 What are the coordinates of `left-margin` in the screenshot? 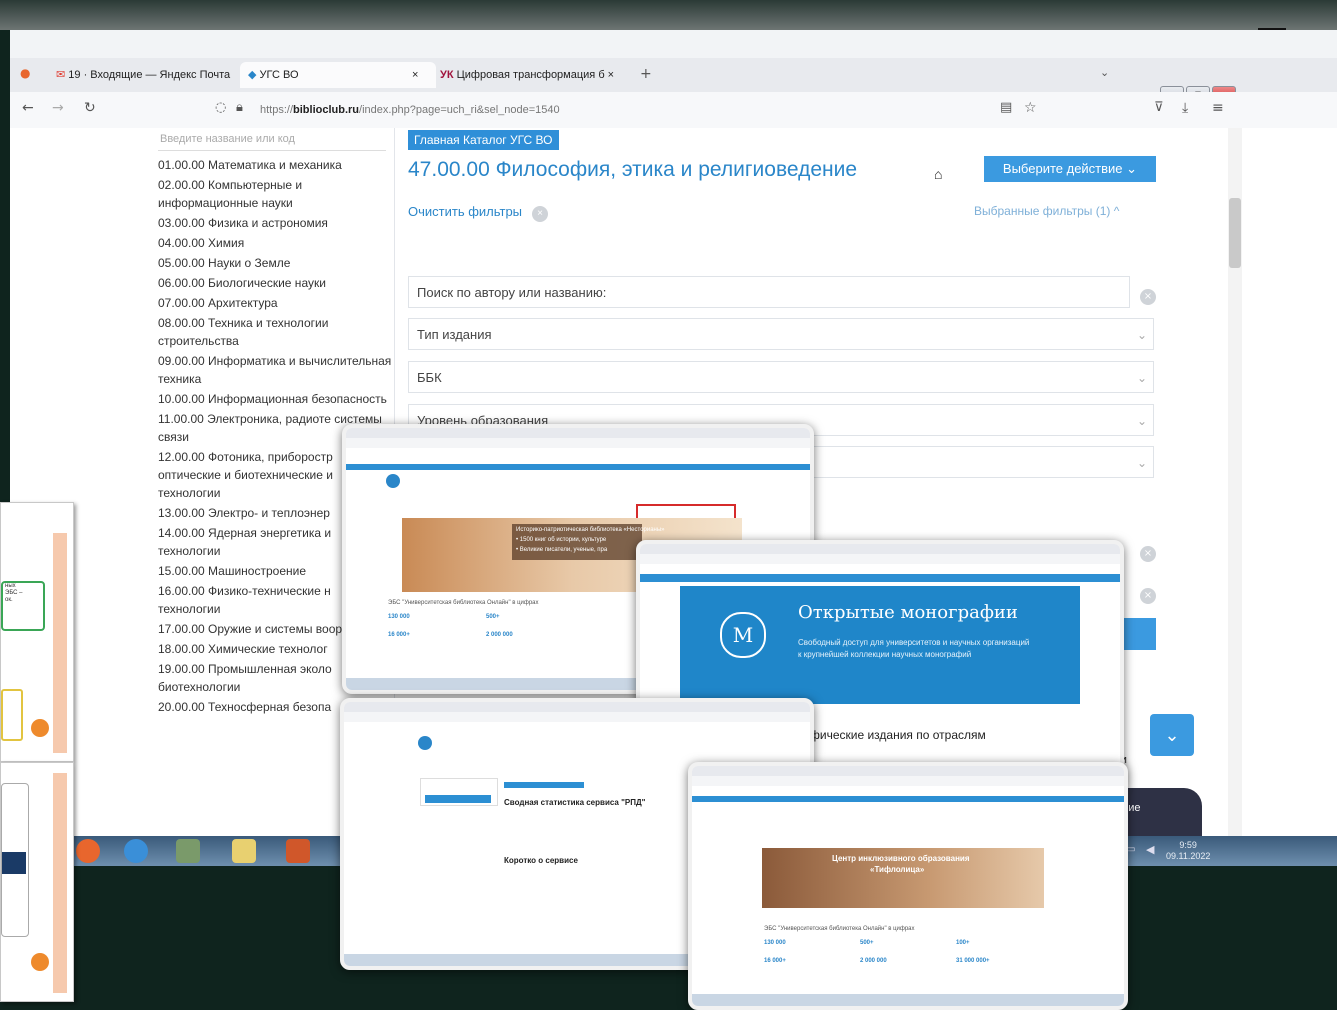 It's located at (5, 265).